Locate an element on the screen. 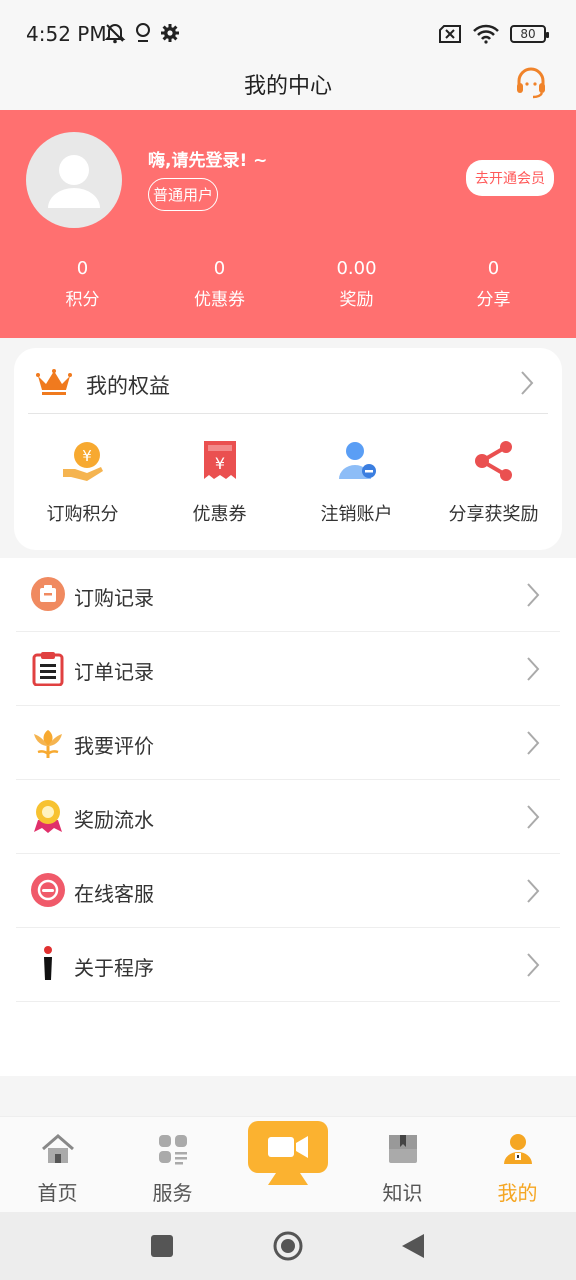 This screenshot has width=576, height=1280. wifi-icon is located at coordinates (486, 34).